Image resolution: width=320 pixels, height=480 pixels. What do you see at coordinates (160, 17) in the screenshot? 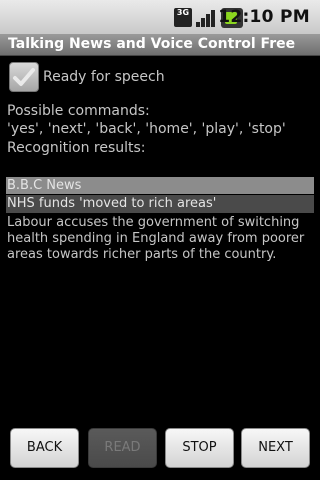
I see `status-bar: 3G 12:10 PM` at bounding box center [160, 17].